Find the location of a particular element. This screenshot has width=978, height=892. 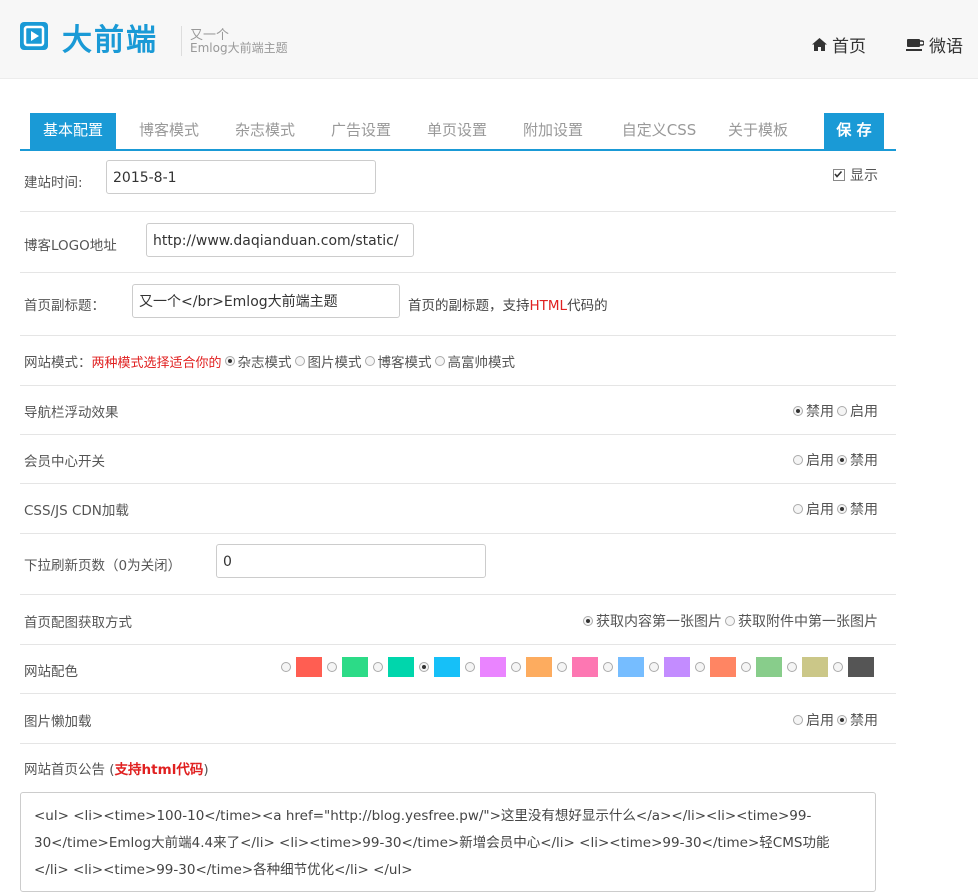

site-time-show-toggle: 显示 is located at coordinates (855, 175).